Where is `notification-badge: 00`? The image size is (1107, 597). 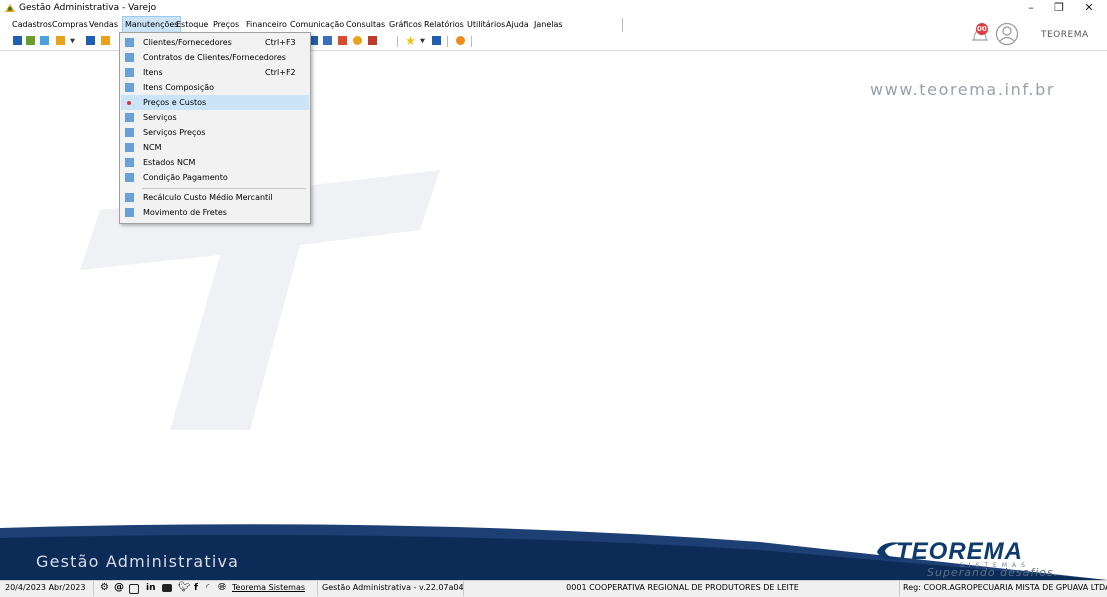 notification-badge: 00 is located at coordinates (982, 29).